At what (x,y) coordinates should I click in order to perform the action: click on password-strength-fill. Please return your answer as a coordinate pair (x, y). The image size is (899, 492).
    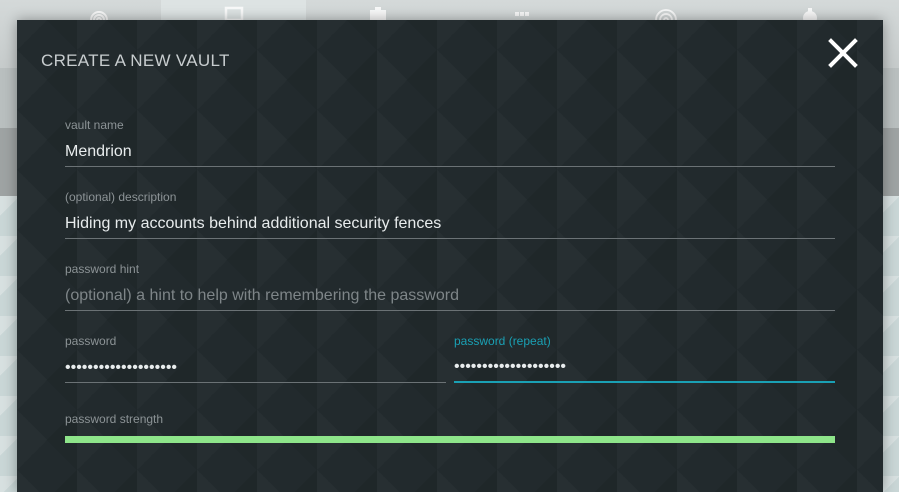
    Looking at the image, I should click on (450, 439).